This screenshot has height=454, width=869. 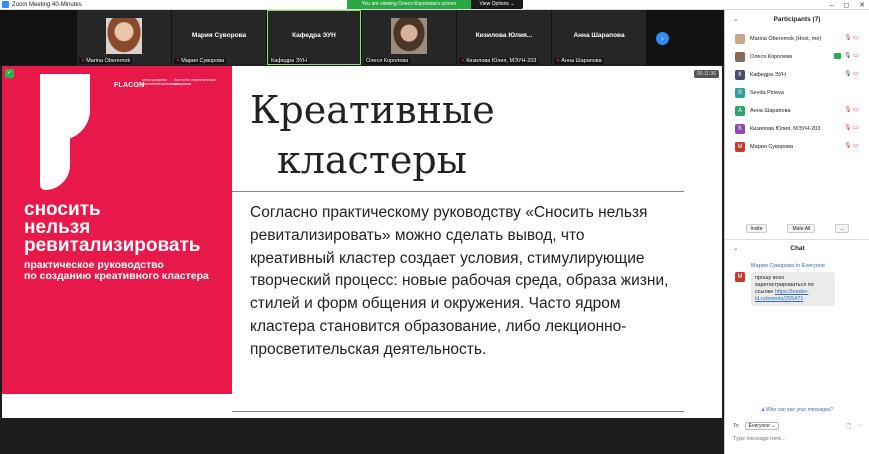 What do you see at coordinates (706, 74) in the screenshot?
I see `recording-timer: 00:11:36` at bounding box center [706, 74].